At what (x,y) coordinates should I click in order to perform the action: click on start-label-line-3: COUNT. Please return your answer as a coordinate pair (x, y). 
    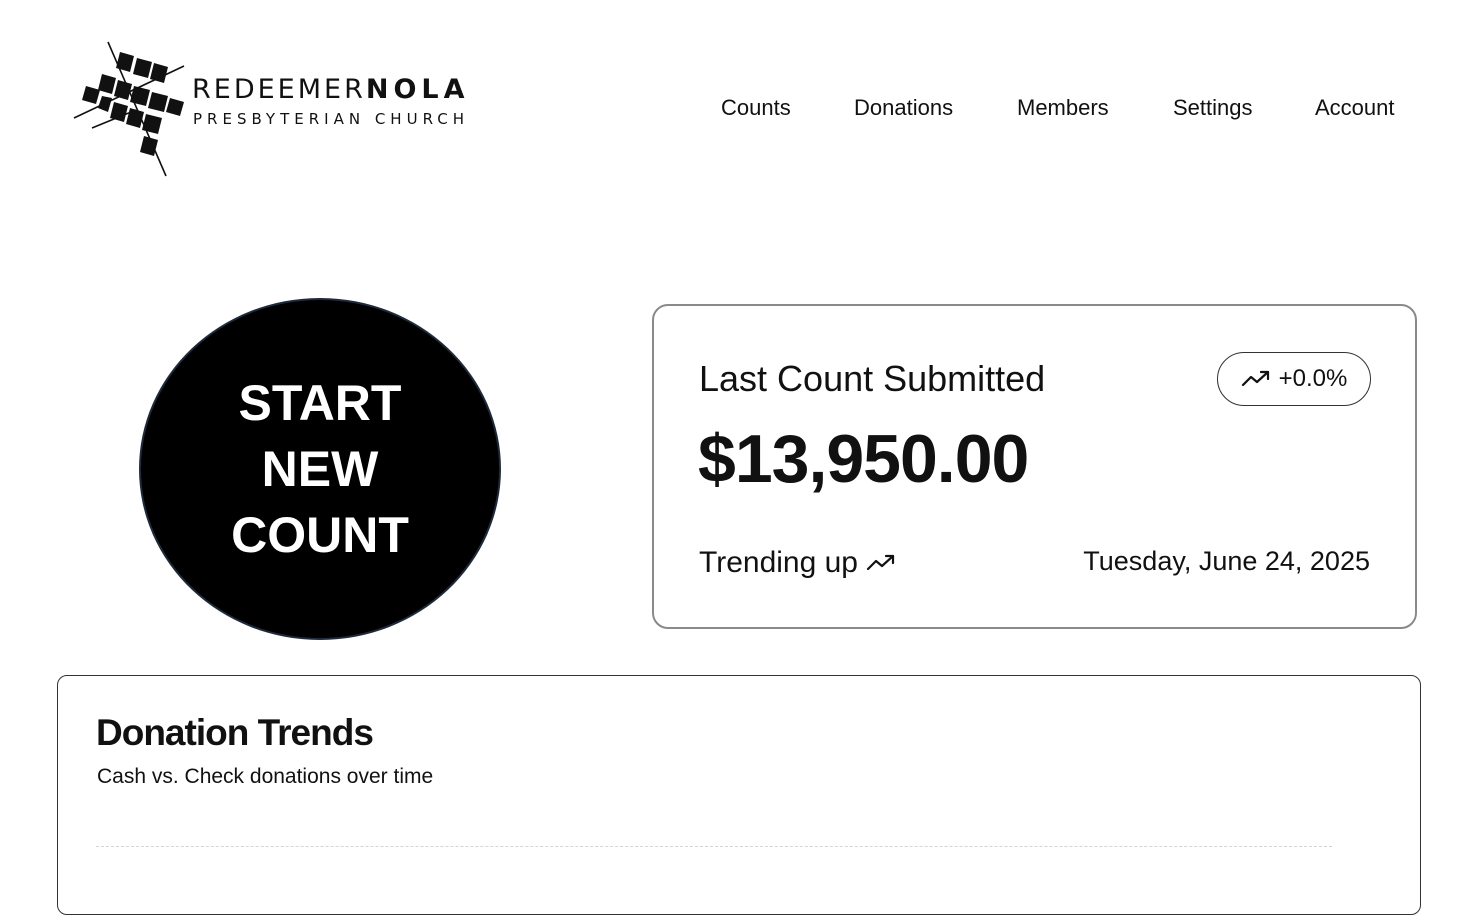
    Looking at the image, I should click on (320, 535).